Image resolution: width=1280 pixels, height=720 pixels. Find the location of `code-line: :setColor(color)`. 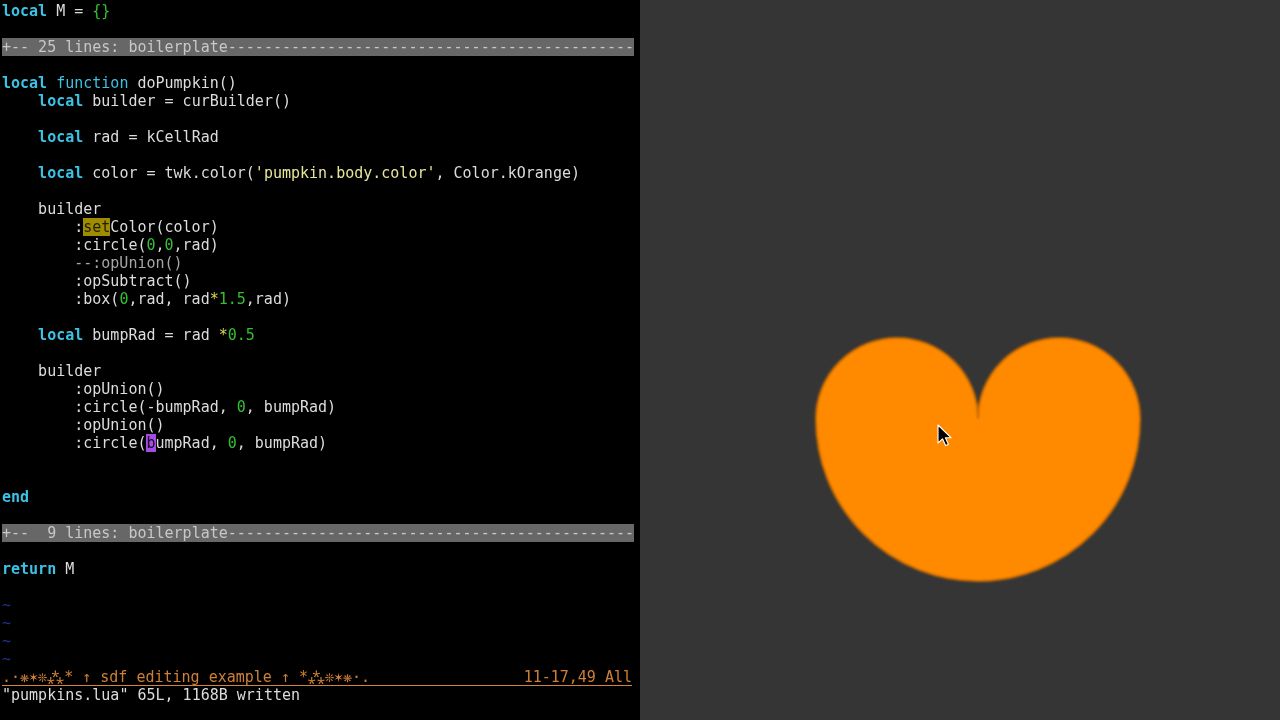

code-line: :setColor(color) is located at coordinates (146, 227).